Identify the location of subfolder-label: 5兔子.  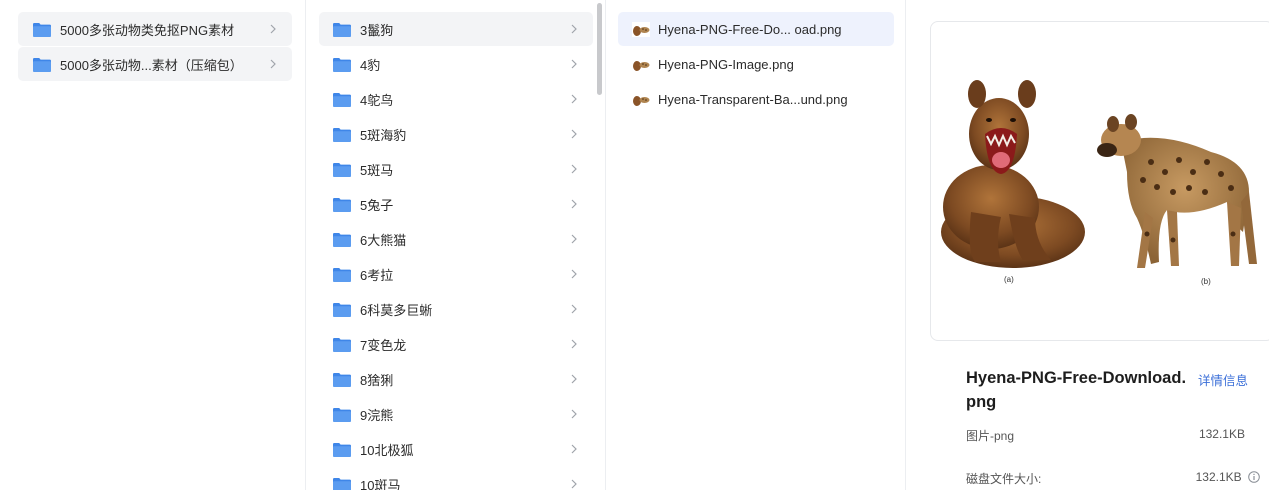
(377, 205).